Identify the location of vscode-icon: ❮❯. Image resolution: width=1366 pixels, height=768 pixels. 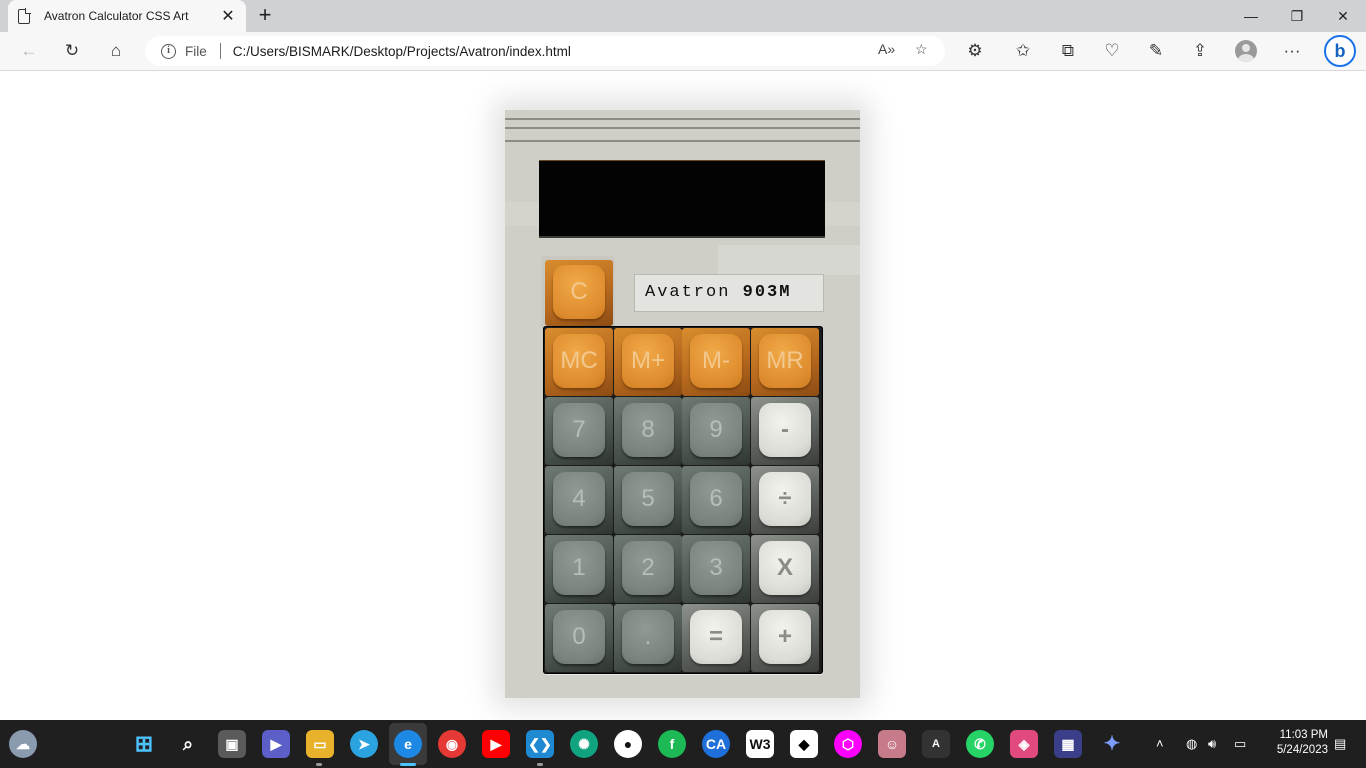
(540, 744).